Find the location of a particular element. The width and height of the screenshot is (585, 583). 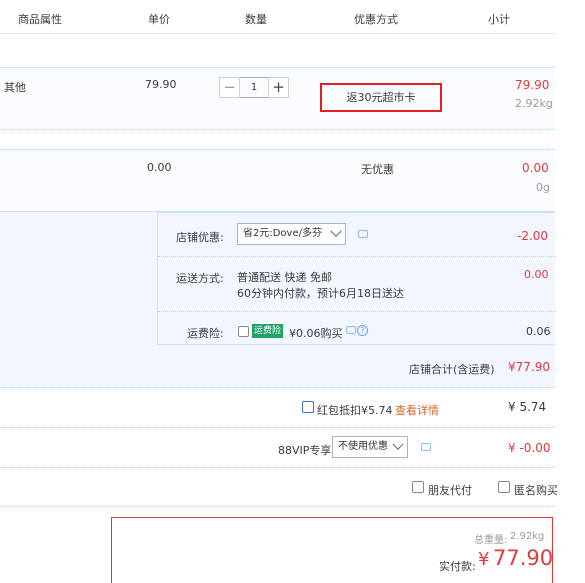

redpacket-value: ¥ 5.74 is located at coordinates (527, 407).